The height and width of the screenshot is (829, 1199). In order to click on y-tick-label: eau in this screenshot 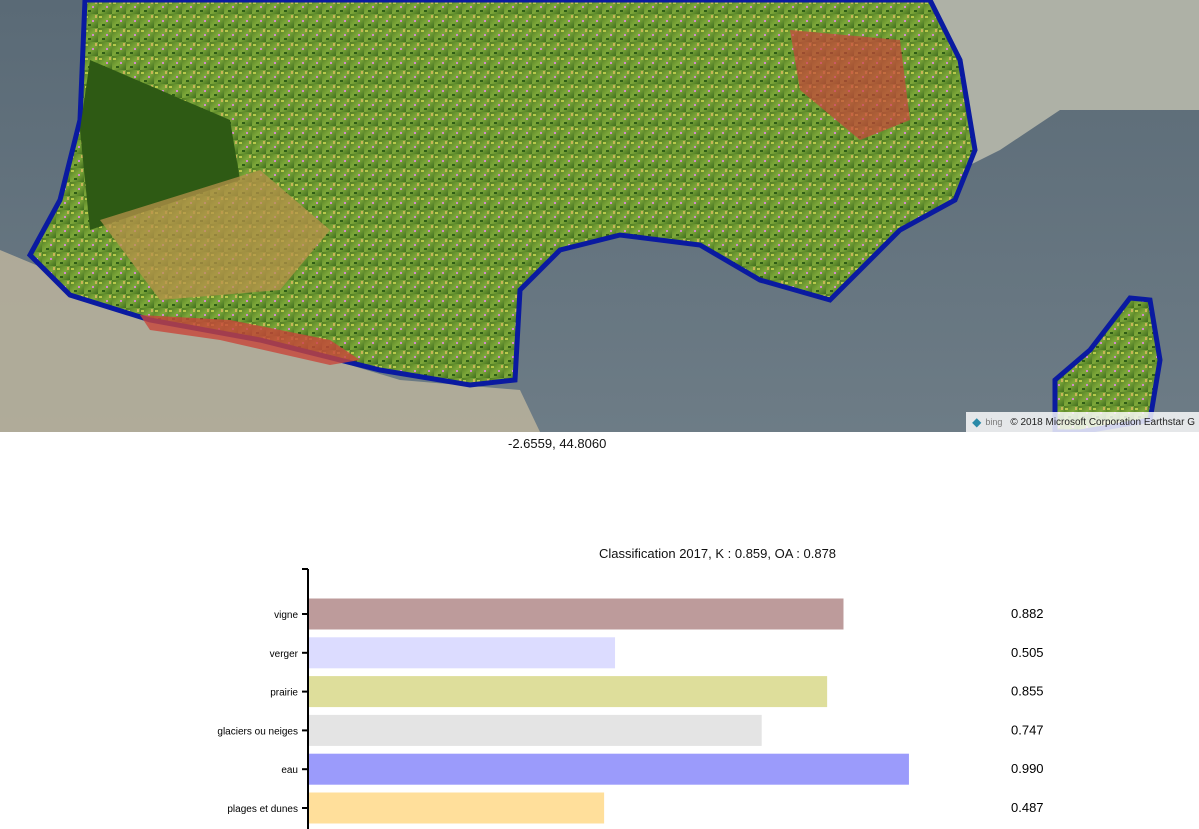, I will do `click(289, 770)`.